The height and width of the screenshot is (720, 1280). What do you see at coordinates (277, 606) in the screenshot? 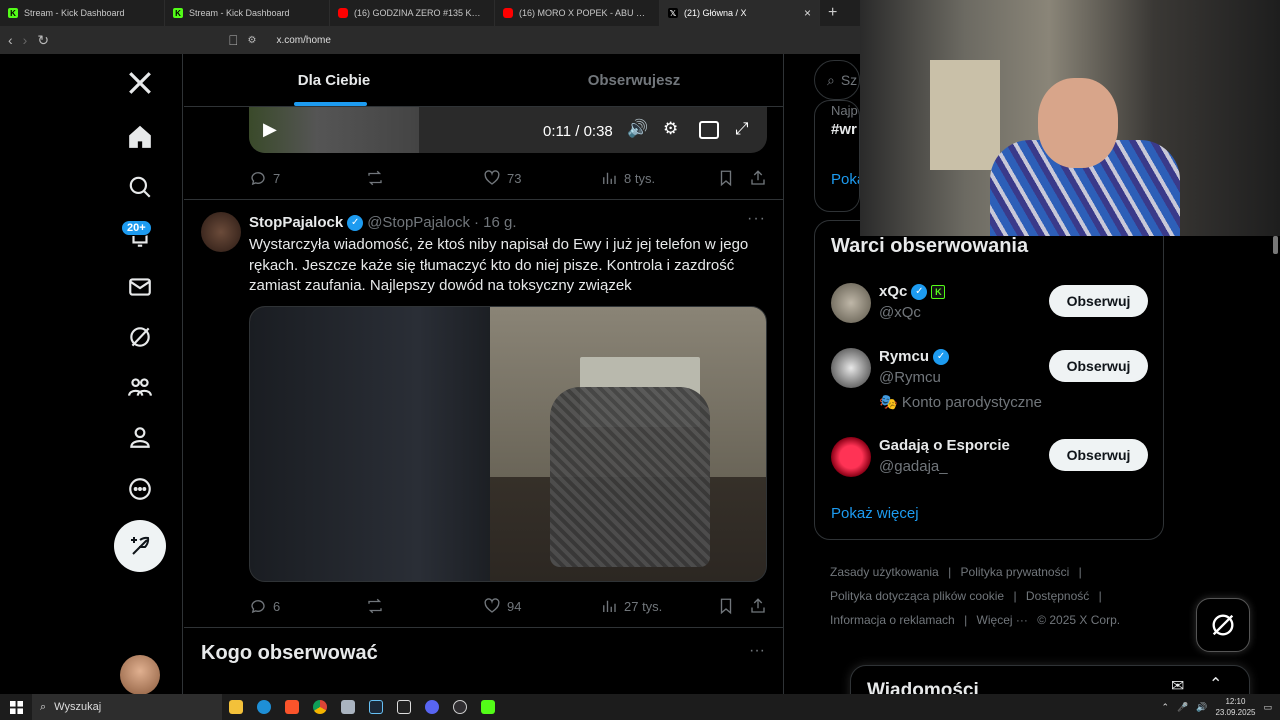
I see `reply-count: 6` at bounding box center [277, 606].